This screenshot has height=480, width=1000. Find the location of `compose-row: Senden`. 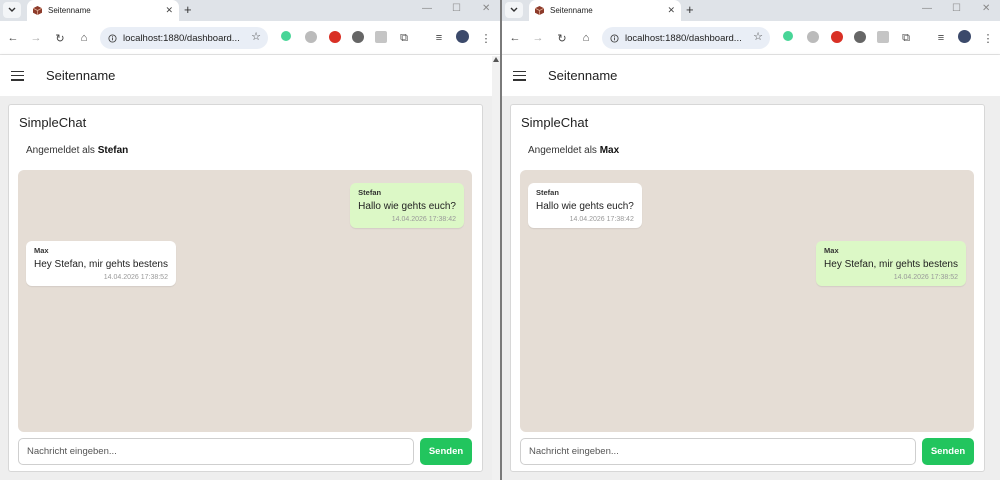

compose-row: Senden is located at coordinates (245, 451).